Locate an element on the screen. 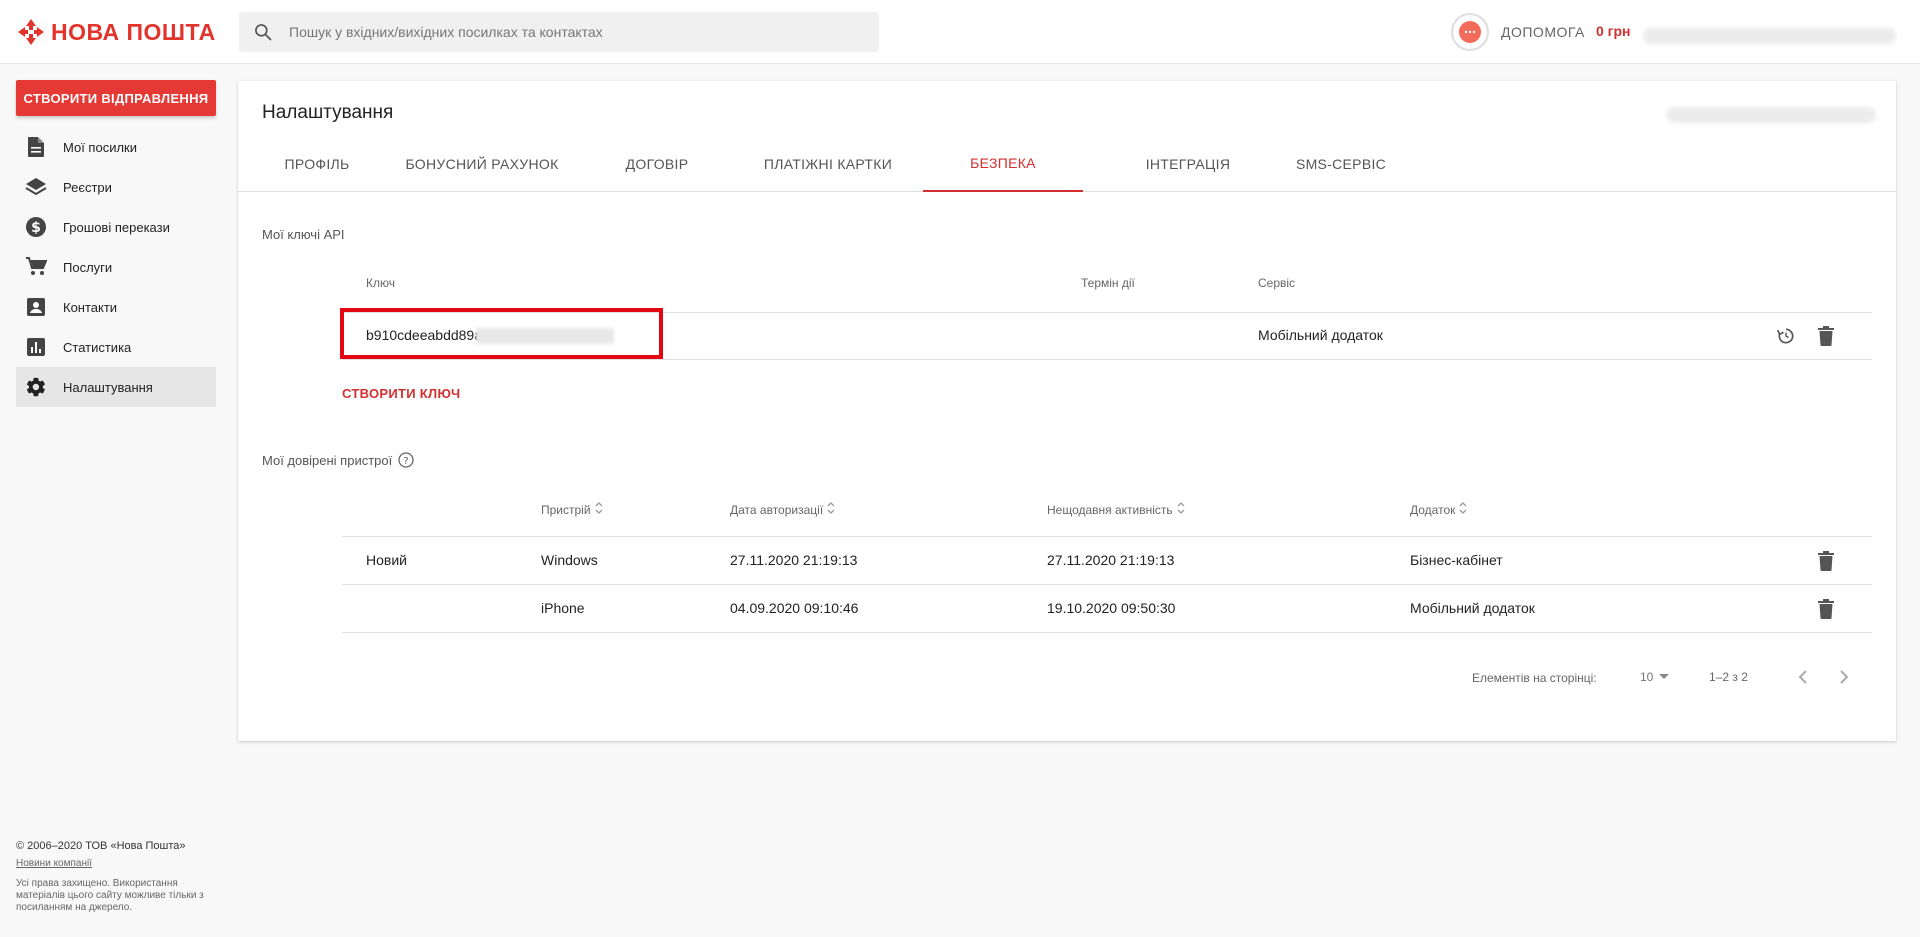  sidebar-item-money-transfers: $ Грошові перекази is located at coordinates (116, 227).